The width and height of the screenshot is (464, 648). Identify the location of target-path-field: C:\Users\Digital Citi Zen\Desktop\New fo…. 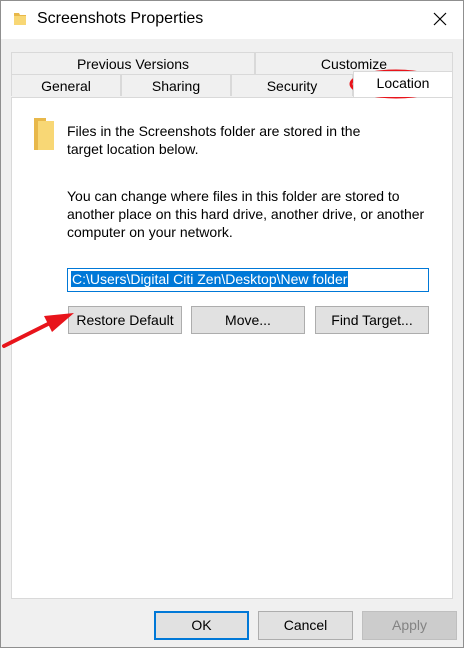
(248, 280).